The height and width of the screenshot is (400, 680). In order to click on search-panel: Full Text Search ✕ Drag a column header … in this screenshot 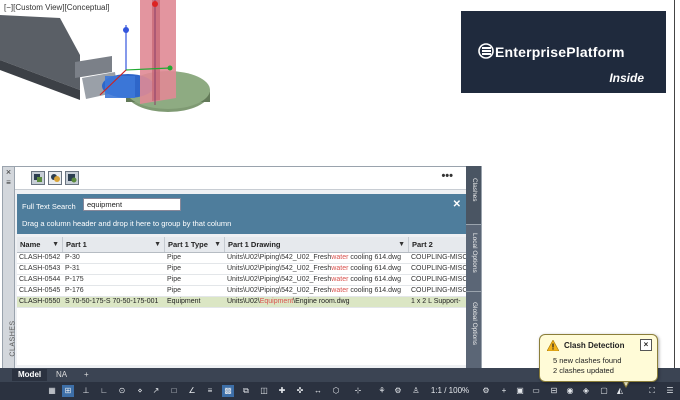, I will do `click(242, 214)`.